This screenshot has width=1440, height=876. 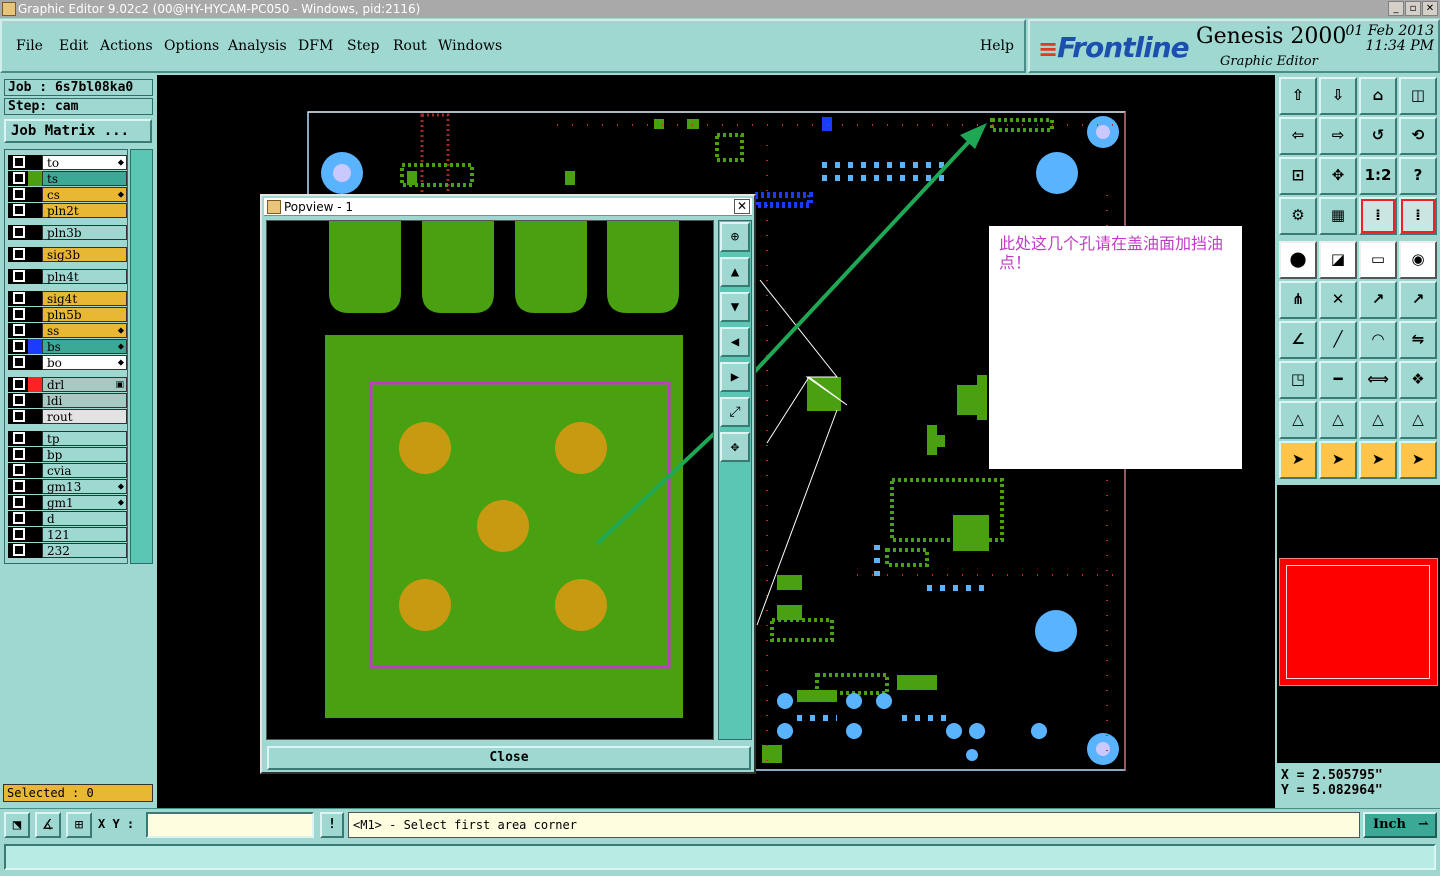 I want to click on layer-name: bp, so click(x=84, y=454).